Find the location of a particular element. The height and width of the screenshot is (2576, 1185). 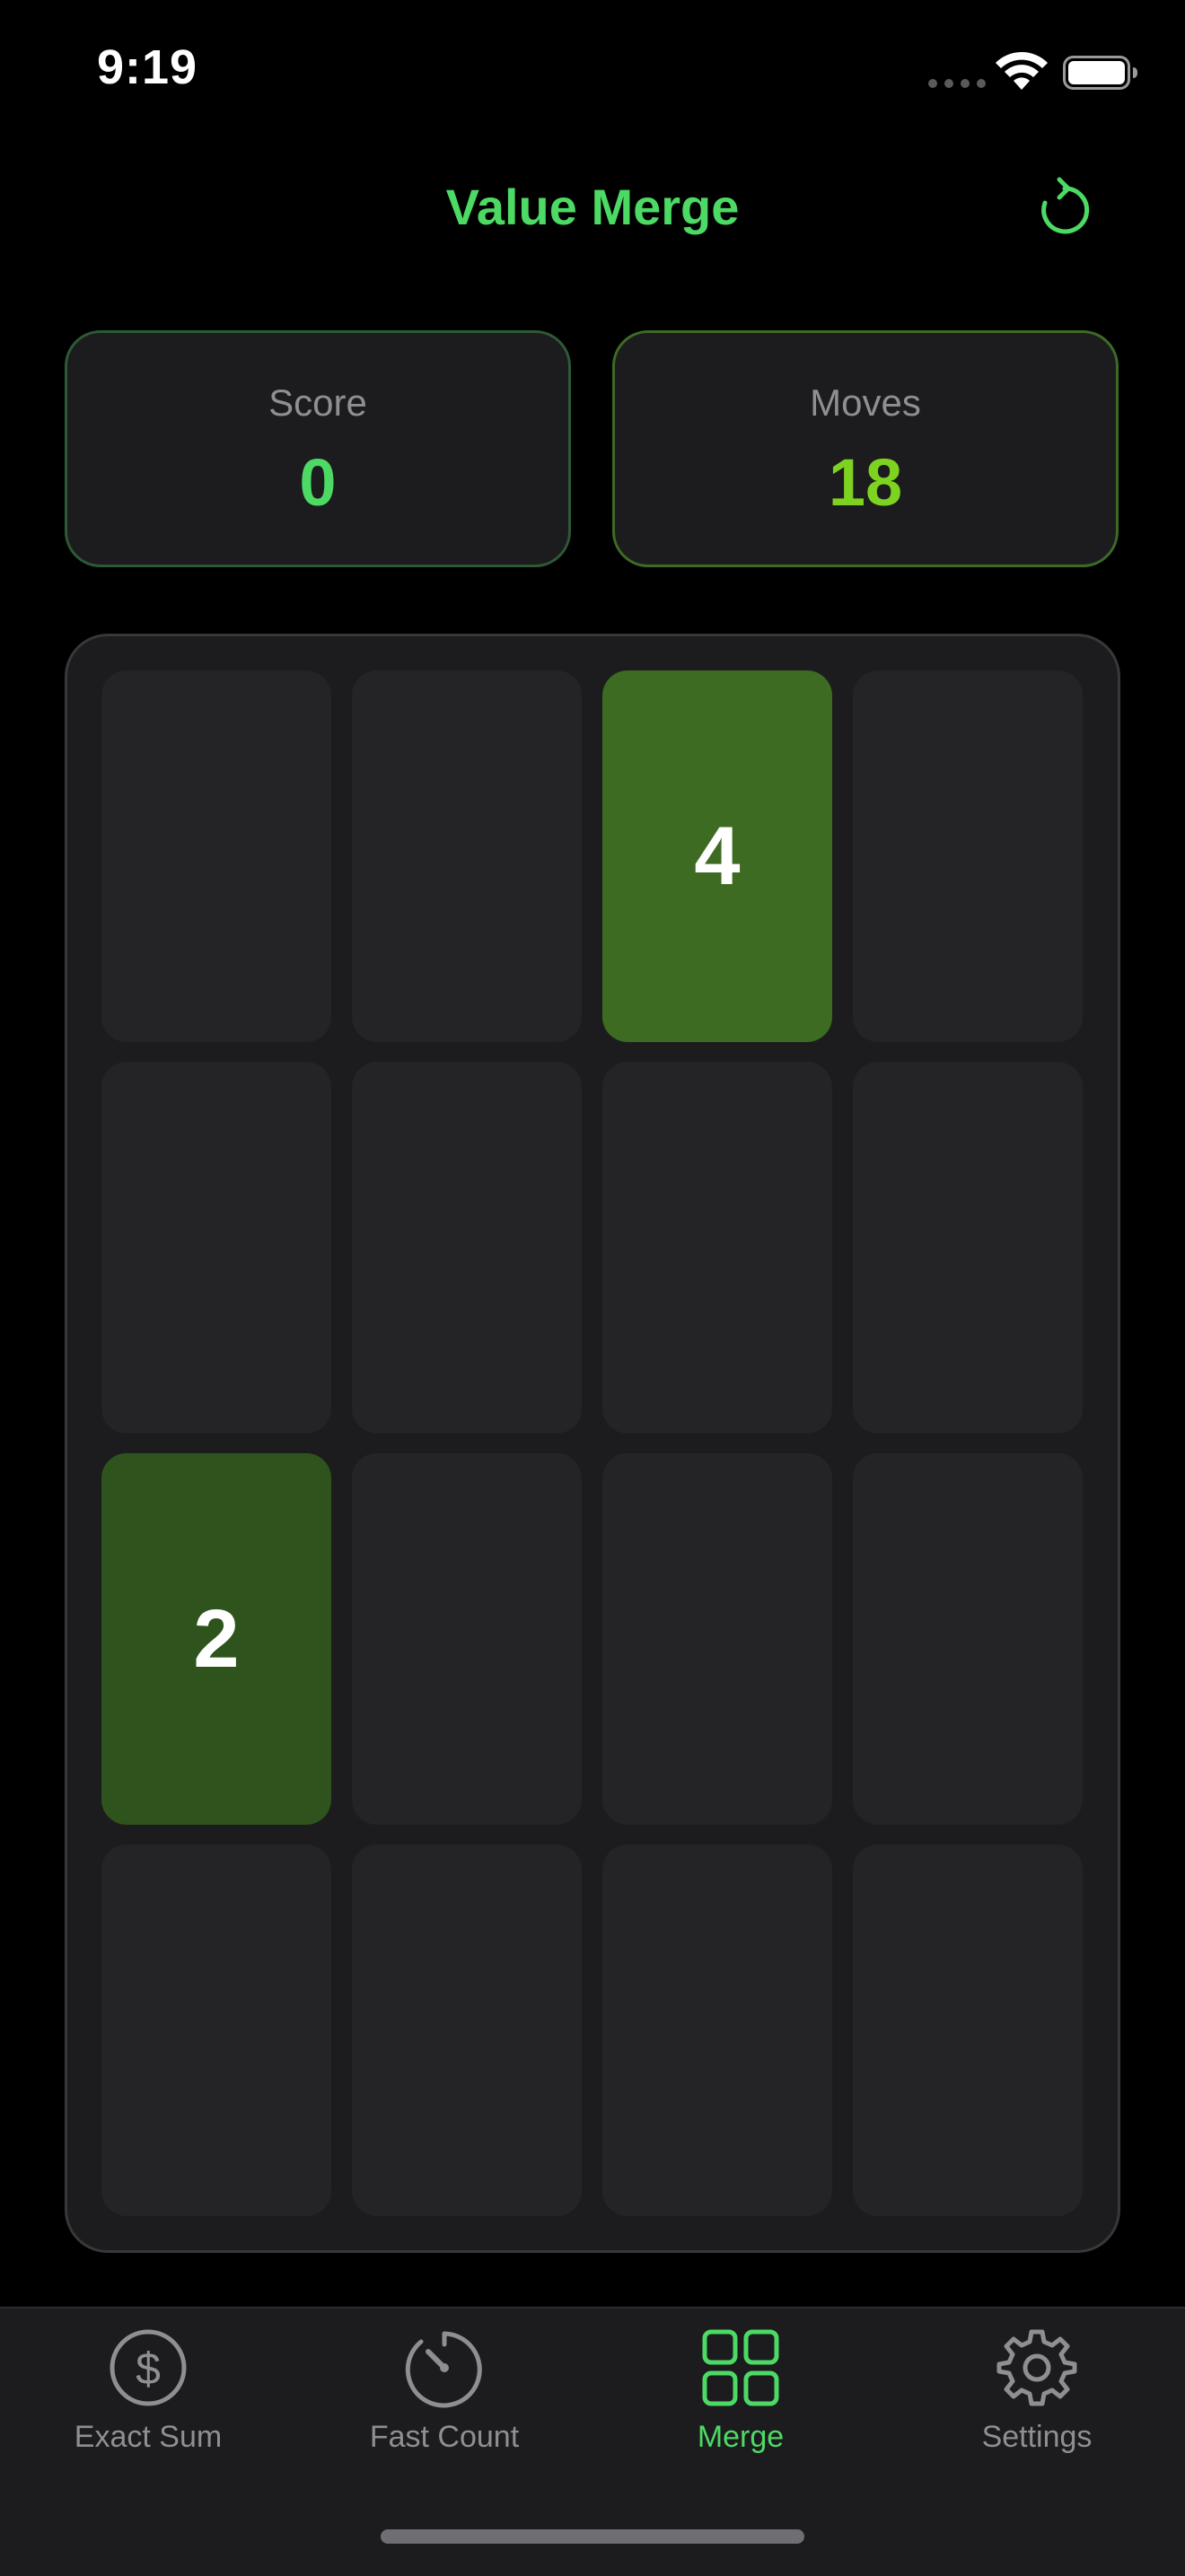

battery-icon is located at coordinates (1100, 73).